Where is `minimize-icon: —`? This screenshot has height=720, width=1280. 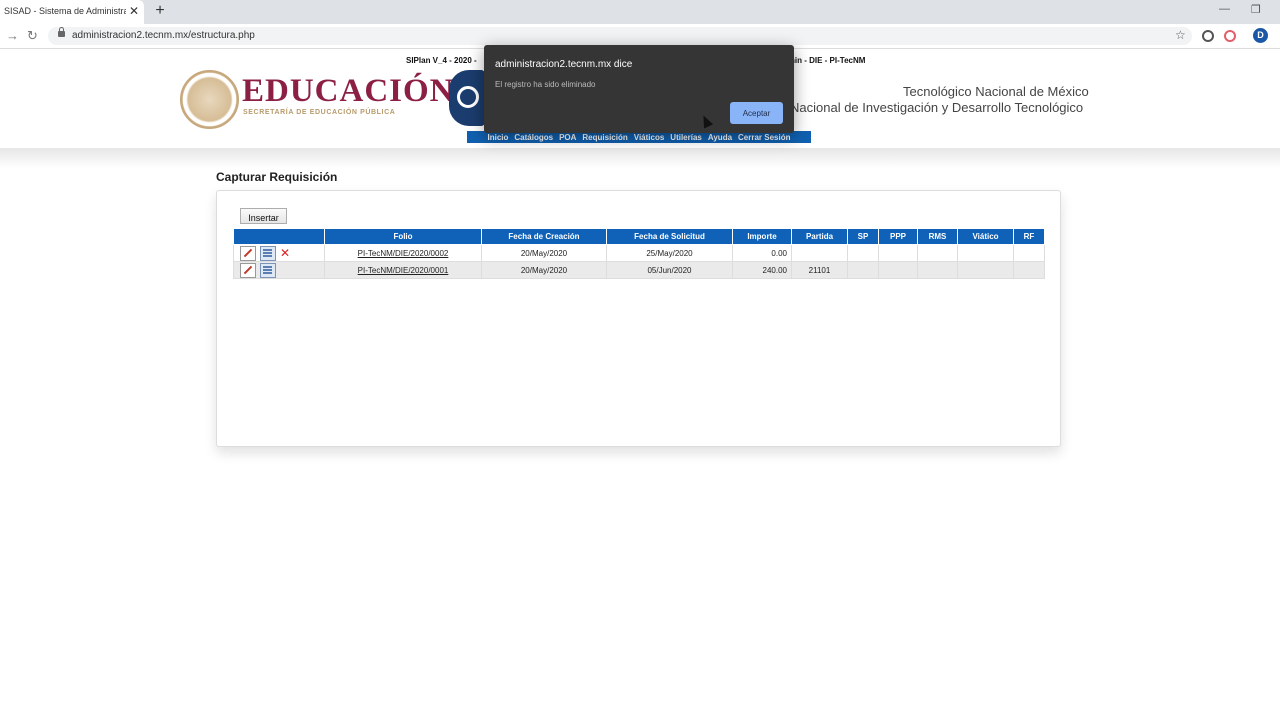
minimize-icon: — is located at coordinates (1224, 9).